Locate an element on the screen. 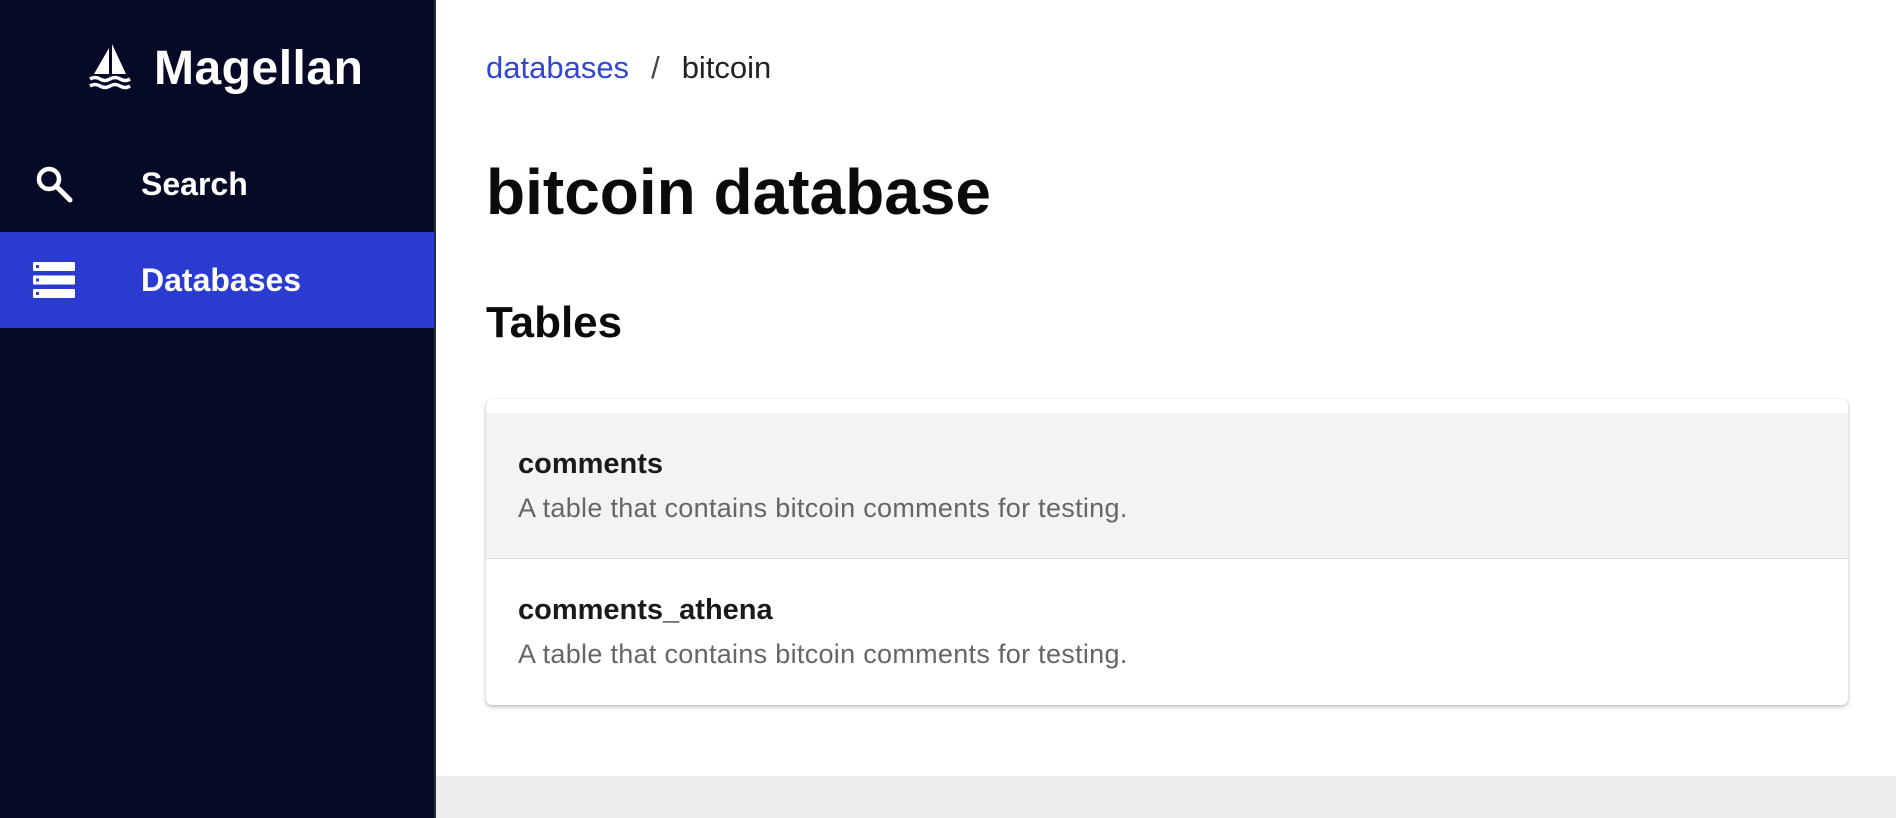  breadcrumb-current: bitcoin is located at coordinates (726, 67).